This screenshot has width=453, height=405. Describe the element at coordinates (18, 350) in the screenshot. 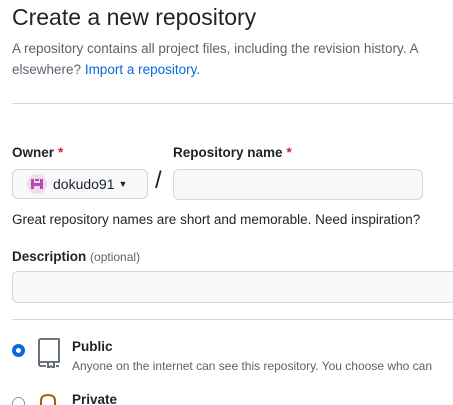

I see `public-radio` at that location.